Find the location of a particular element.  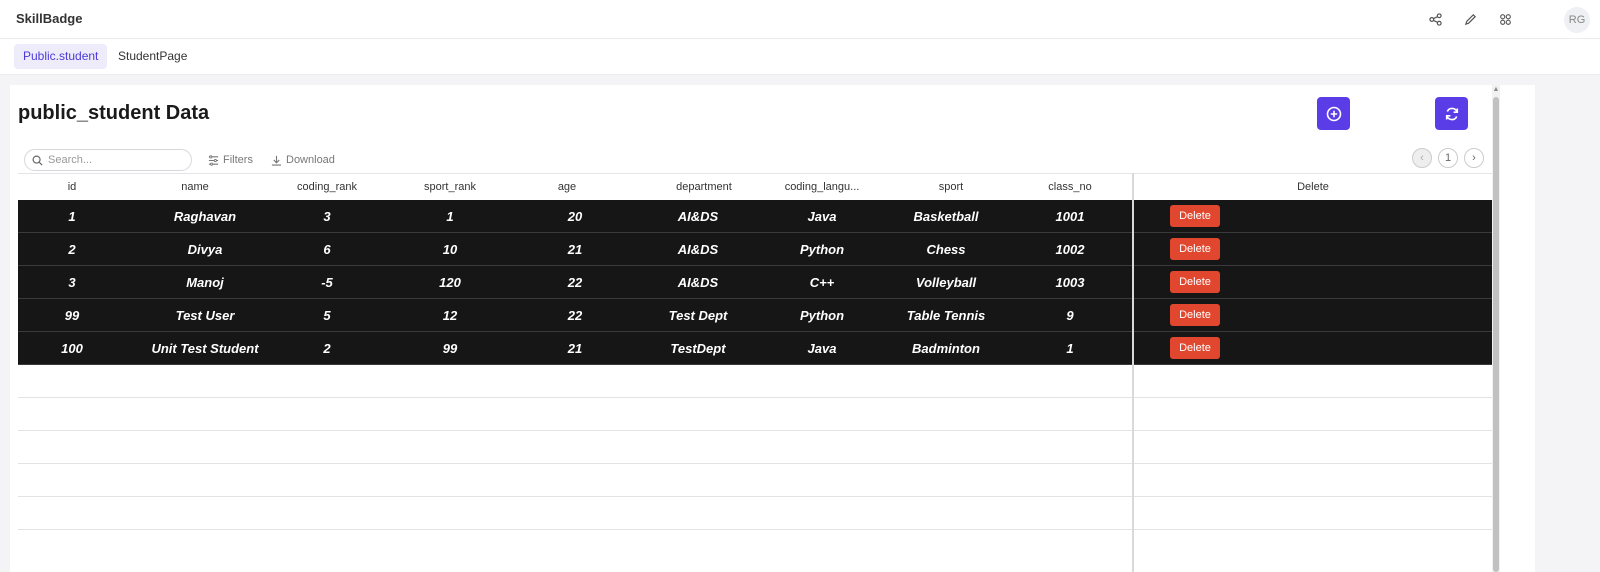

cell-class-no: 1001 is located at coordinates (1070, 216).